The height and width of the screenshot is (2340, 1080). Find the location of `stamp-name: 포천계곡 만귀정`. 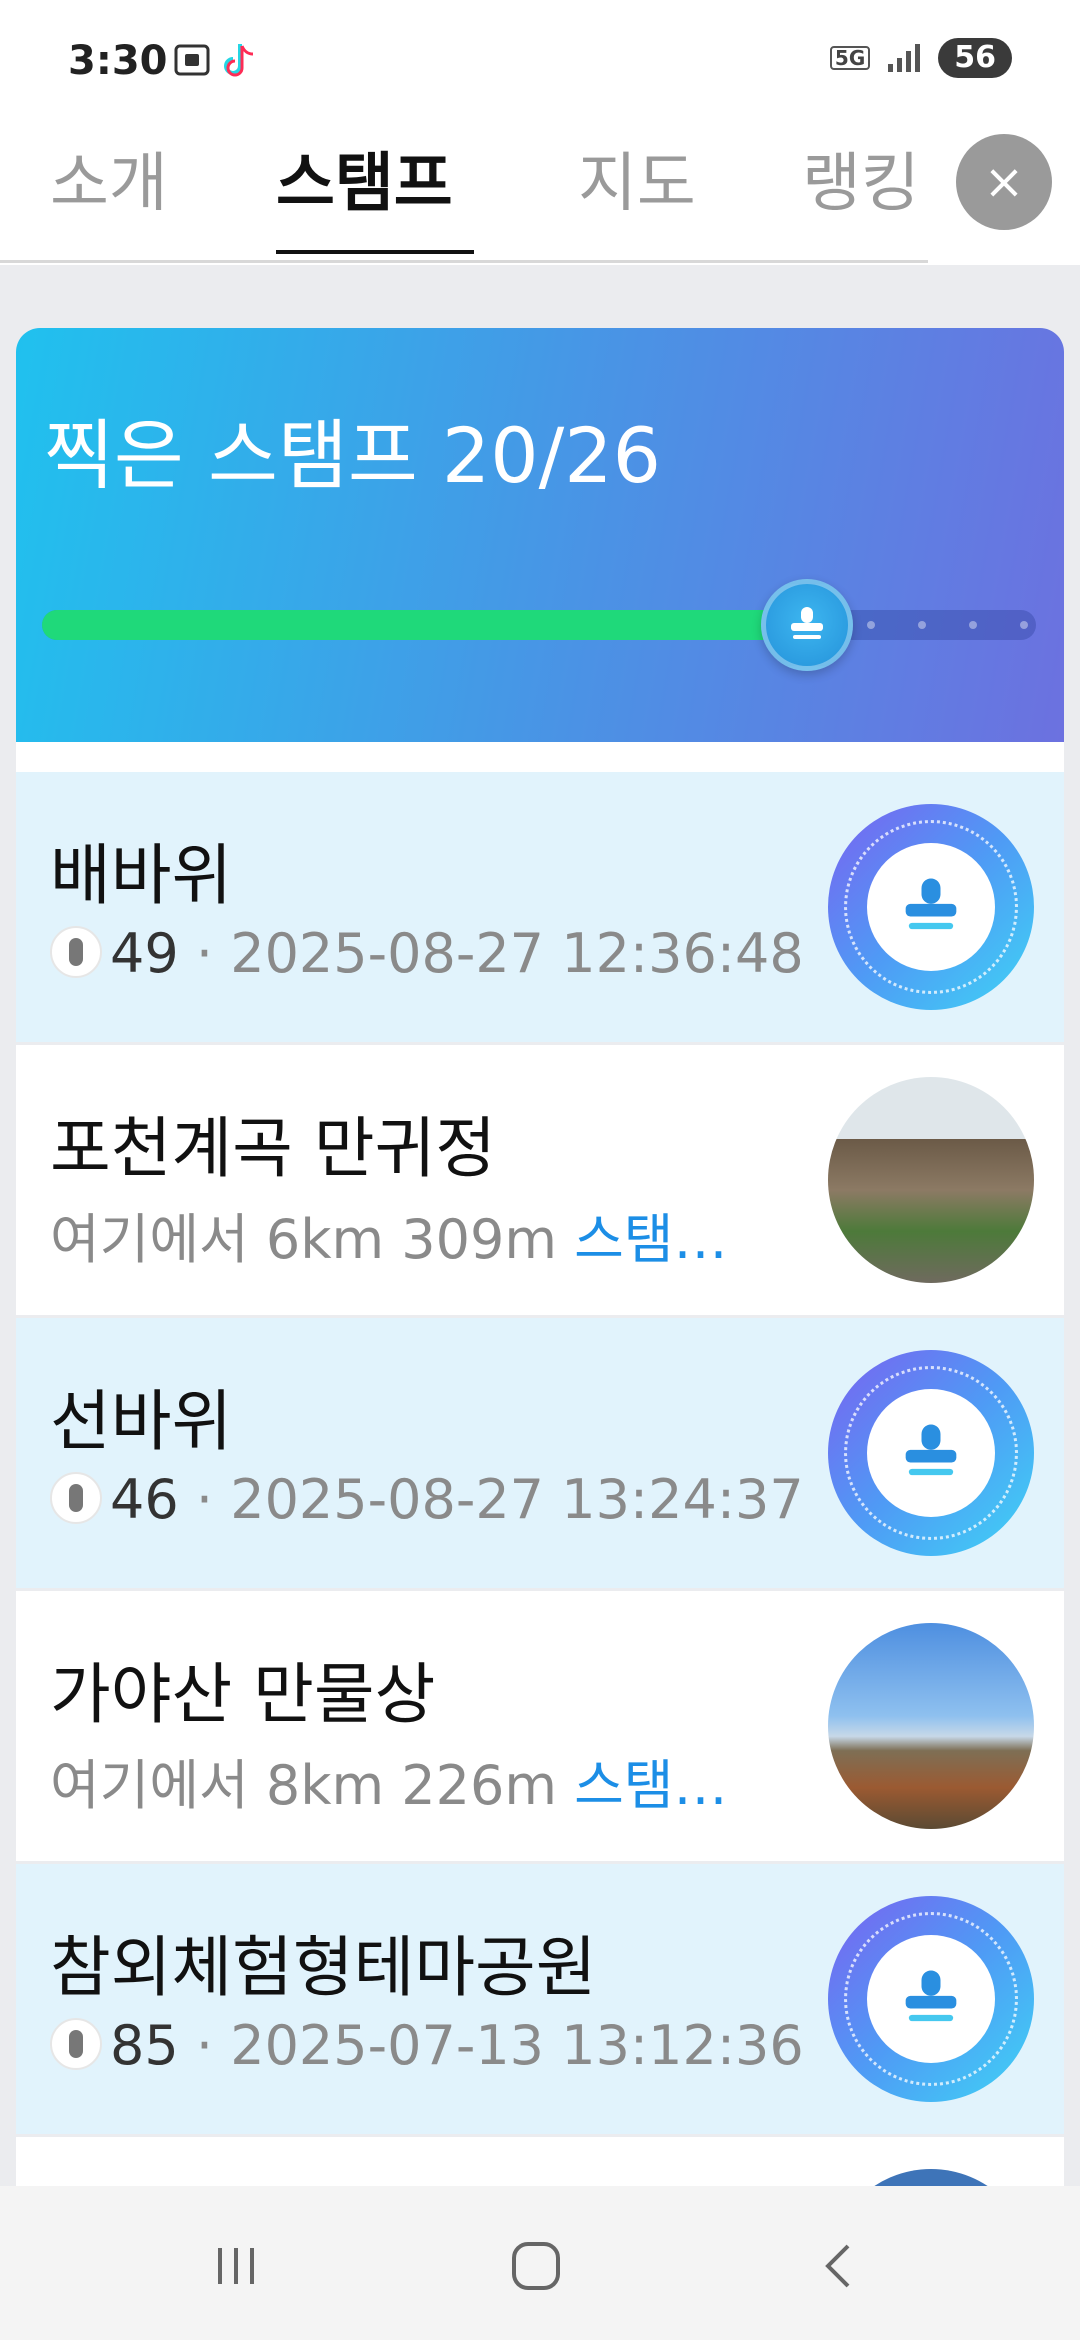

stamp-name: 포천계곡 만귀정 is located at coordinates (273, 1148).